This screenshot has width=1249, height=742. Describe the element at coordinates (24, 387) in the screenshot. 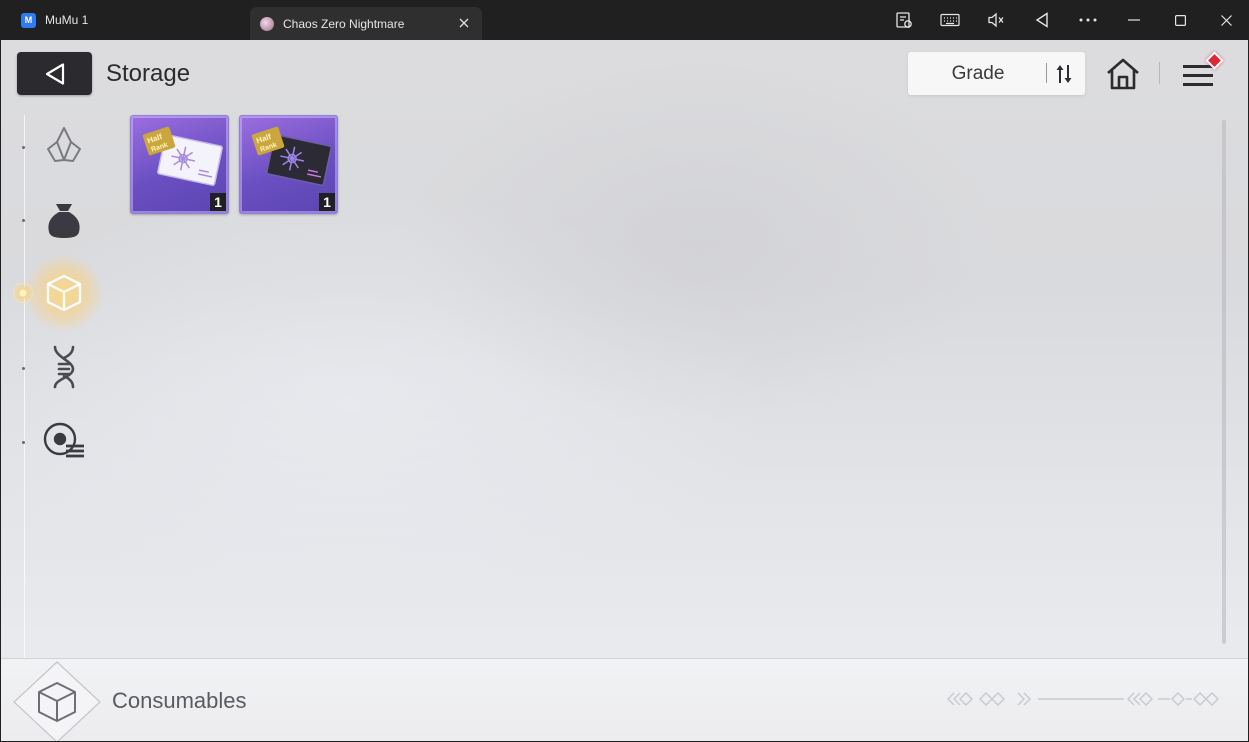

I see `sidebar-rail` at that location.